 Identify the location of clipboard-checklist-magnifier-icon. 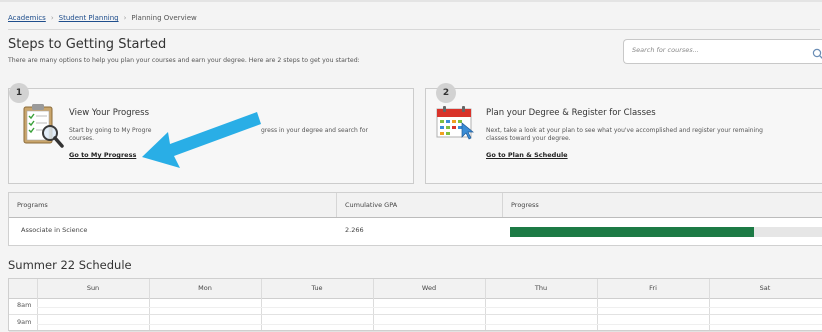
(43, 128).